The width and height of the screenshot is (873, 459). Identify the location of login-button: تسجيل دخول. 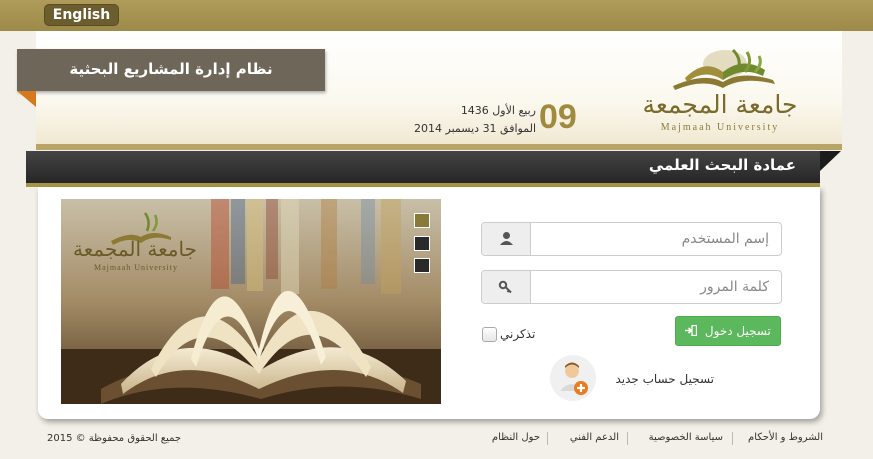
(728, 331).